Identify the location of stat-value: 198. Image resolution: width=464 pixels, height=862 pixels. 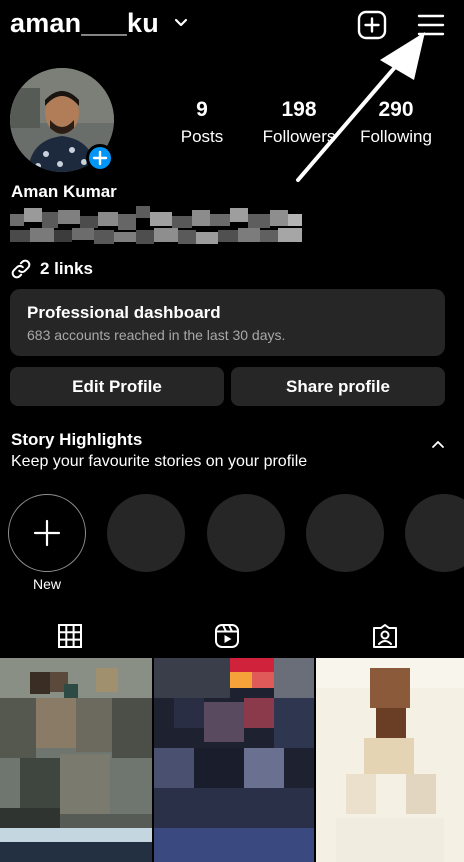
(299, 109).